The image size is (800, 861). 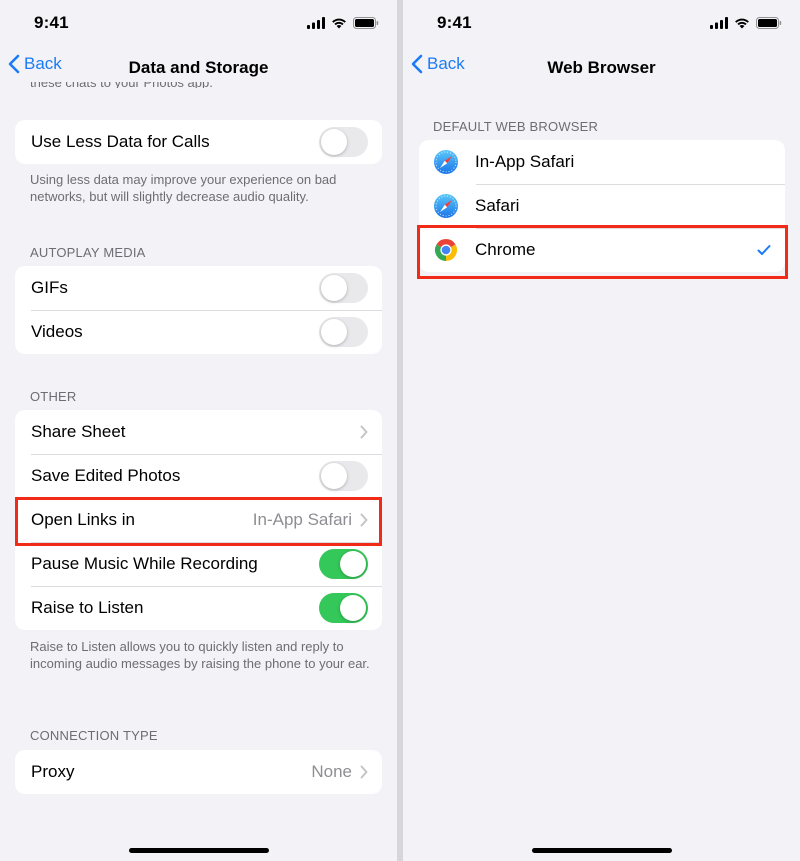 What do you see at coordinates (49, 287) in the screenshot?
I see `row-label: GIFs` at bounding box center [49, 287].